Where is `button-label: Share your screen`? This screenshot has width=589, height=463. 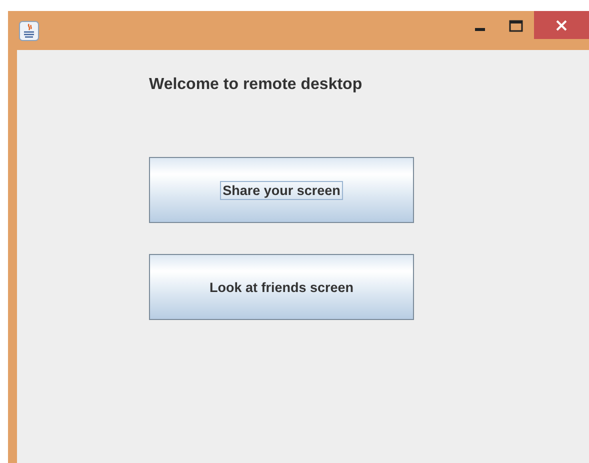
button-label: Share your screen is located at coordinates (282, 190).